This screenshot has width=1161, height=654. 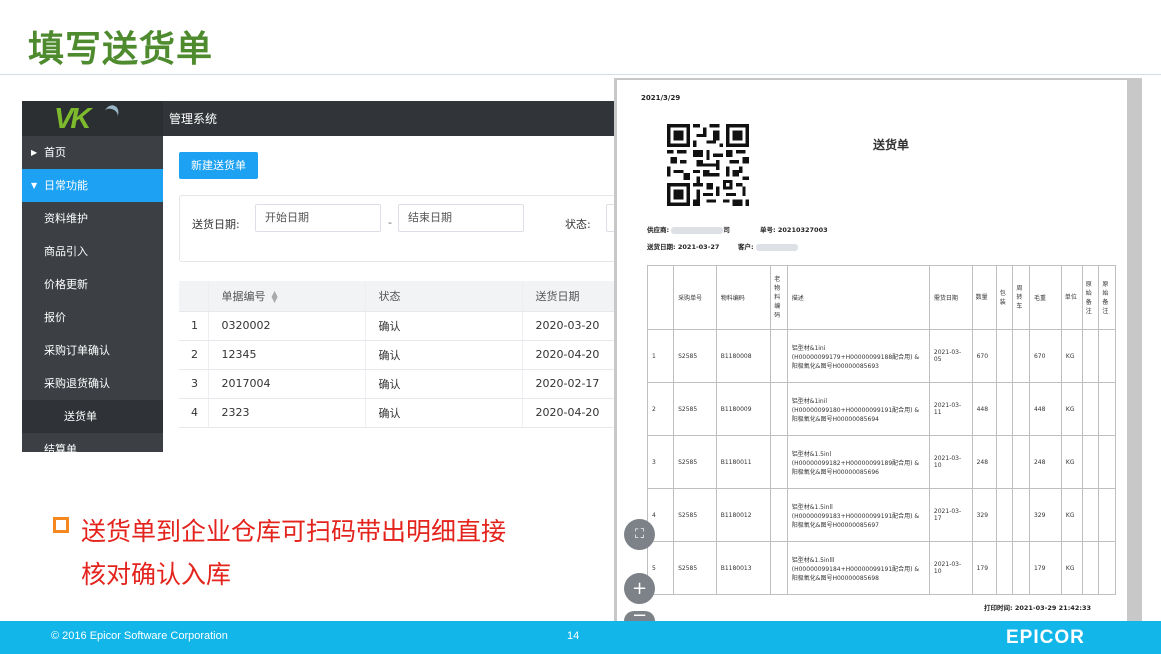 I want to click on page-number: 14, so click(x=573, y=636).